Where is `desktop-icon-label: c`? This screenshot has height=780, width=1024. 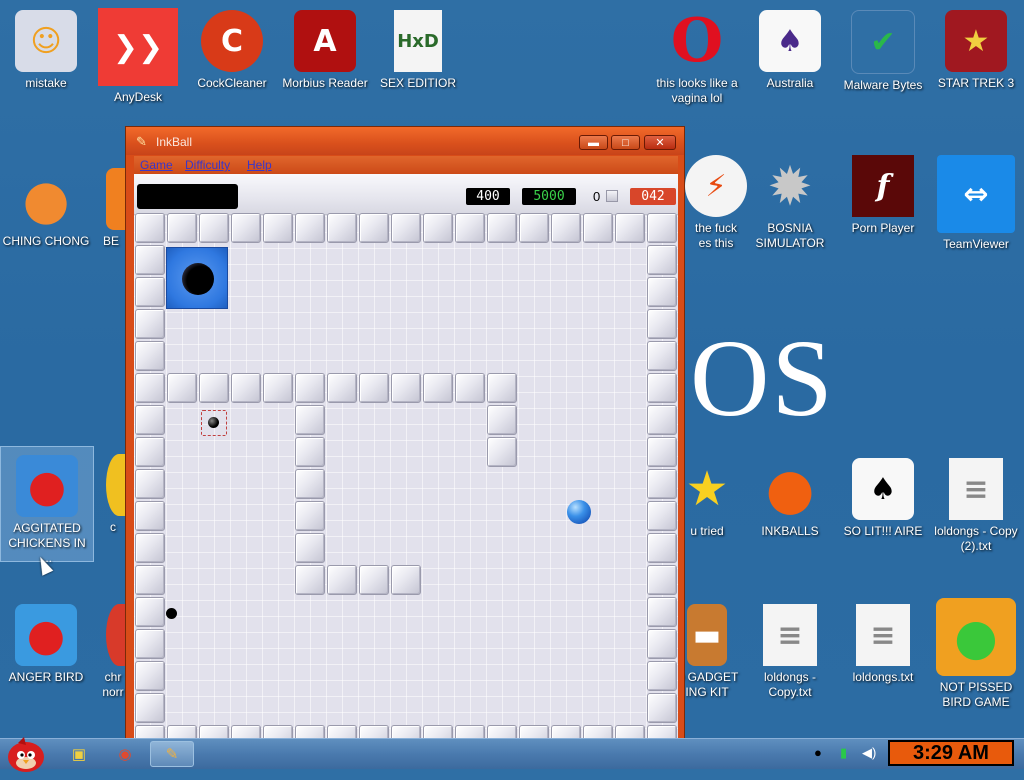
desktop-icon-label: c is located at coordinates (113, 527).